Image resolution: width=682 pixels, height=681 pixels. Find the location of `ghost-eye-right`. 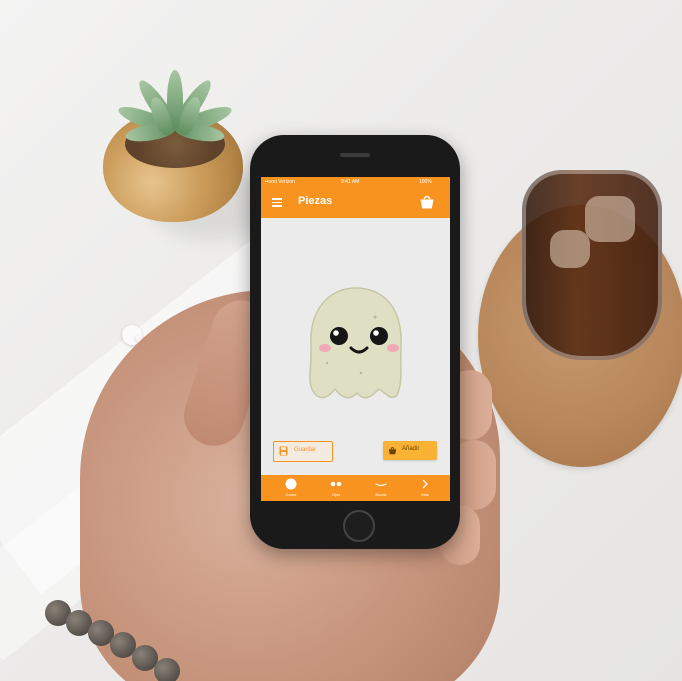

ghost-eye-right is located at coordinates (379, 336).